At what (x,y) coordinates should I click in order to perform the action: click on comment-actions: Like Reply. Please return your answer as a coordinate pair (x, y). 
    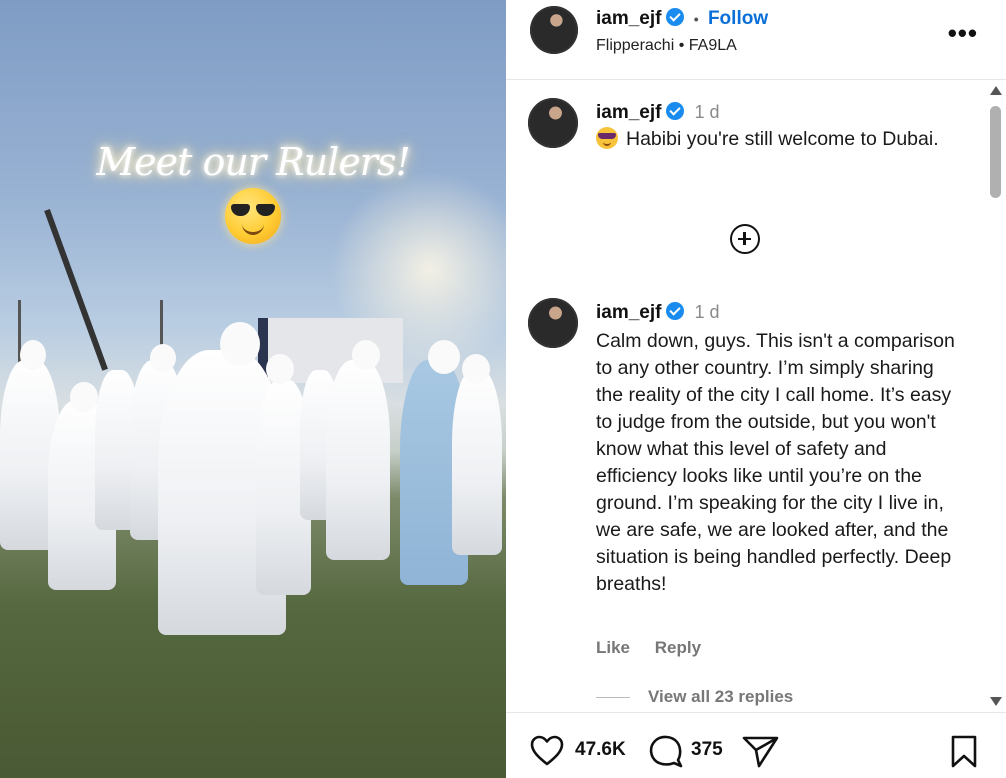
    Looking at the image, I should click on (658, 648).